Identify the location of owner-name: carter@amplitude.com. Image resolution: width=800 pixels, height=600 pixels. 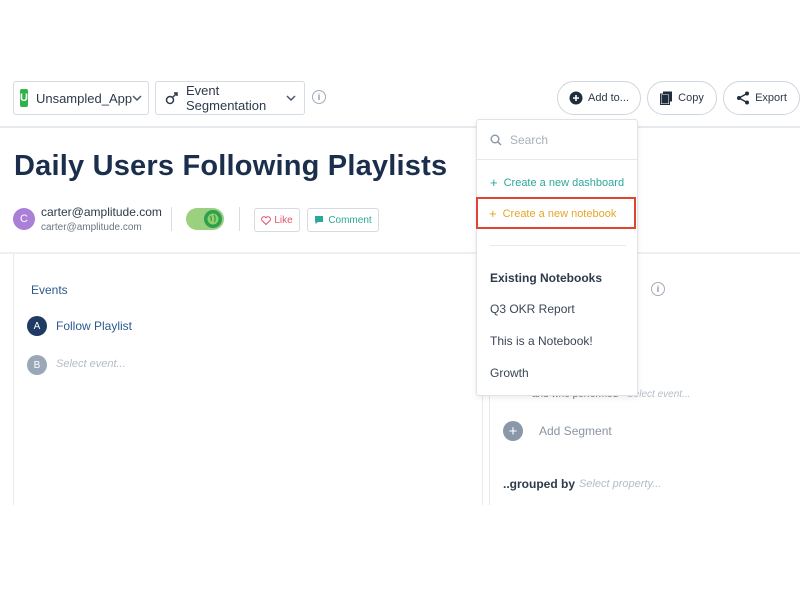
(101, 212).